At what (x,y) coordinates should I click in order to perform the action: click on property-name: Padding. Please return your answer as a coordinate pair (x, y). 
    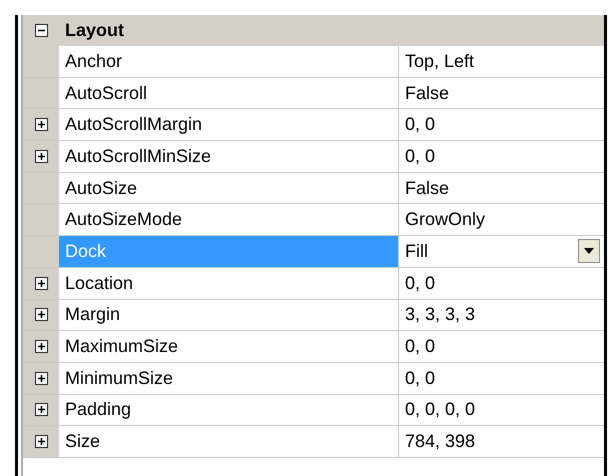
    Looking at the image, I should click on (229, 410).